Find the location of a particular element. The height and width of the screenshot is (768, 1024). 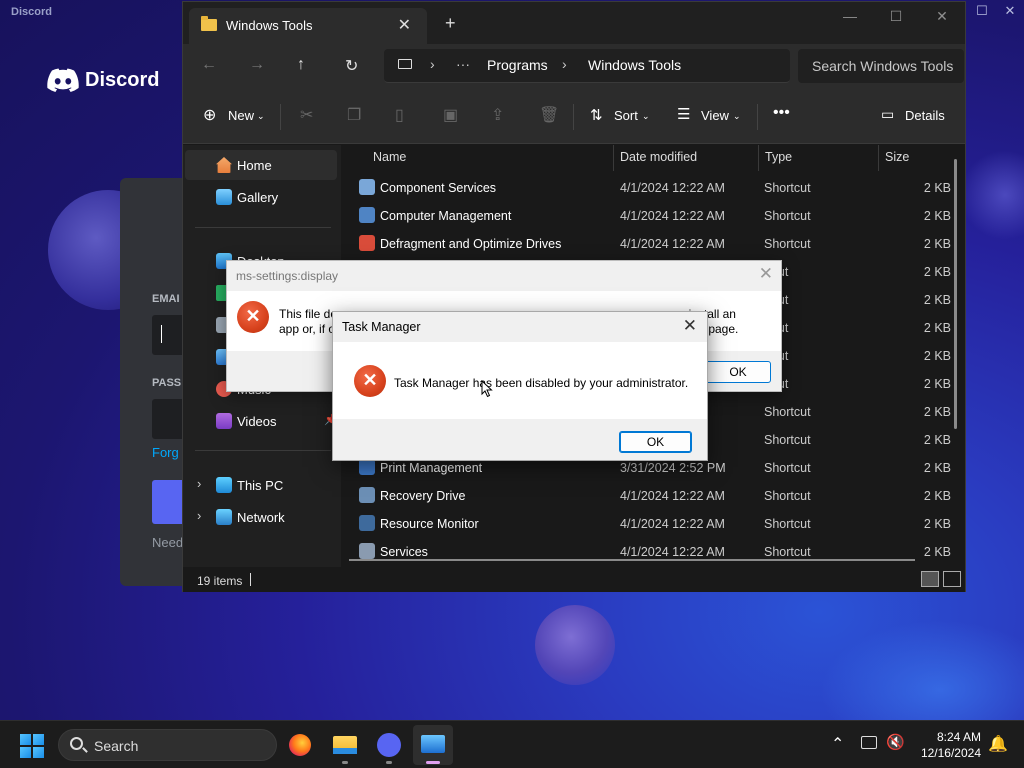

column-header-date: Date modified is located at coordinates (655, 158).